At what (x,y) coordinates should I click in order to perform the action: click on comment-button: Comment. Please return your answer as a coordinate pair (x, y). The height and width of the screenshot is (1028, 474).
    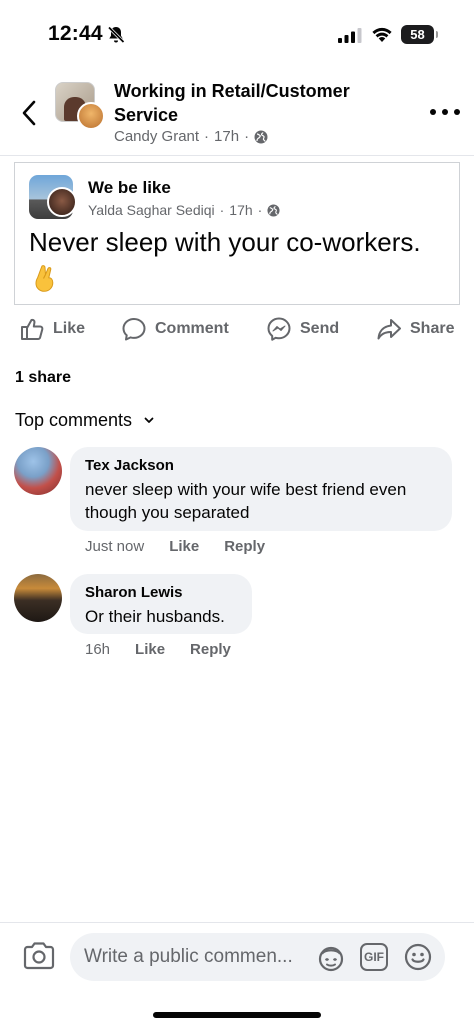
    Looking at the image, I should click on (175, 329).